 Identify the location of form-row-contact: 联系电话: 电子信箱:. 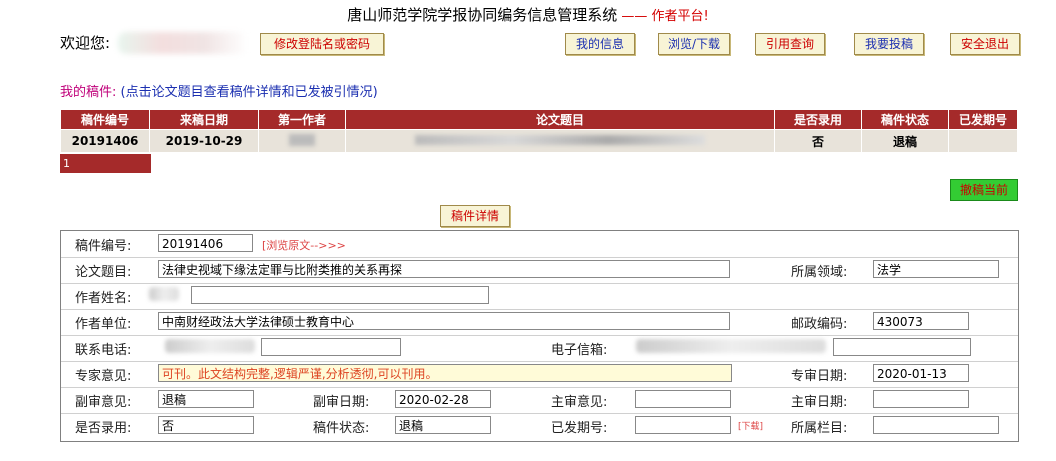
(539, 348).